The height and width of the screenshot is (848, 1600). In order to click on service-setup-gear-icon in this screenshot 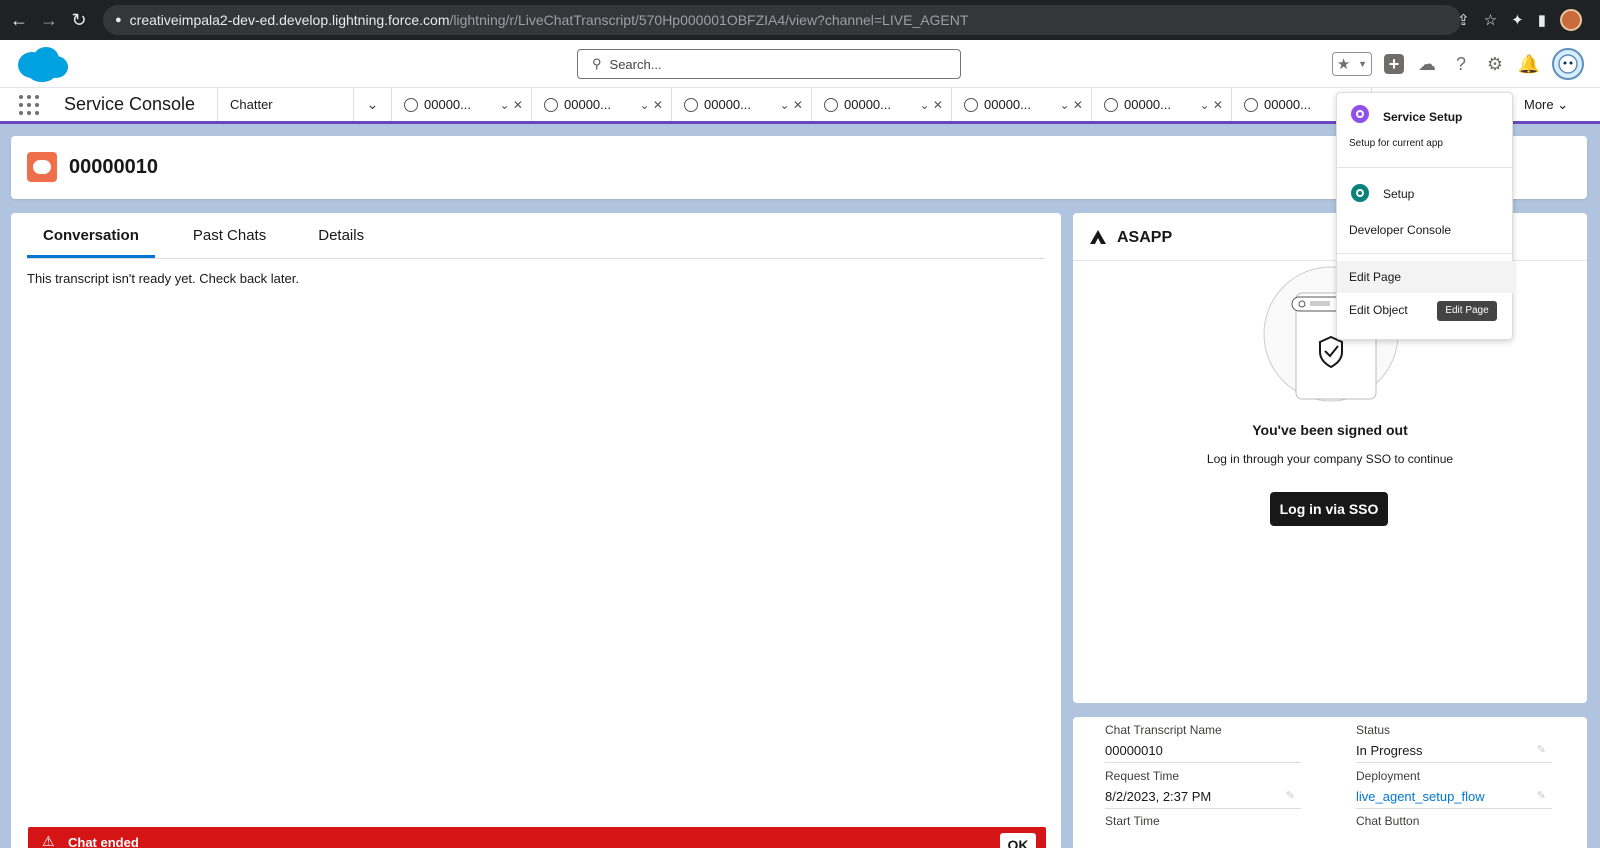, I will do `click(1360, 114)`.